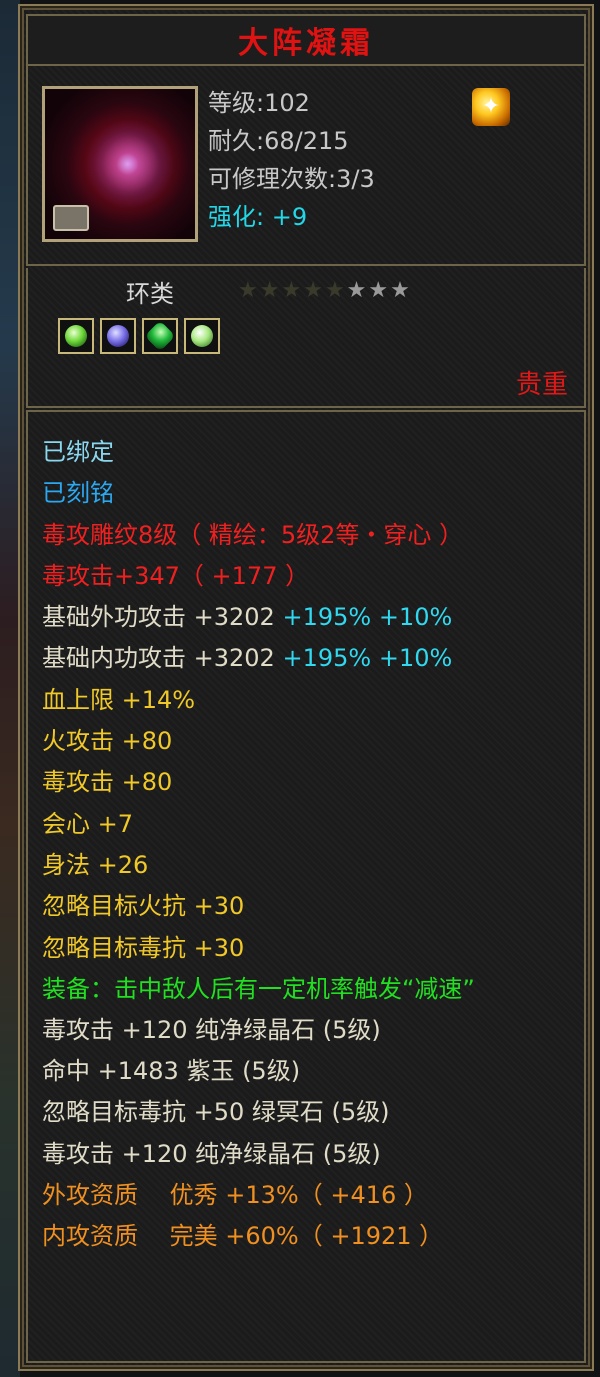 This screenshot has width=600, height=1377. I want to click on gem-bonus-3: 忽略目标毒抗 +50 绿冥石 (5级), so click(216, 1112).